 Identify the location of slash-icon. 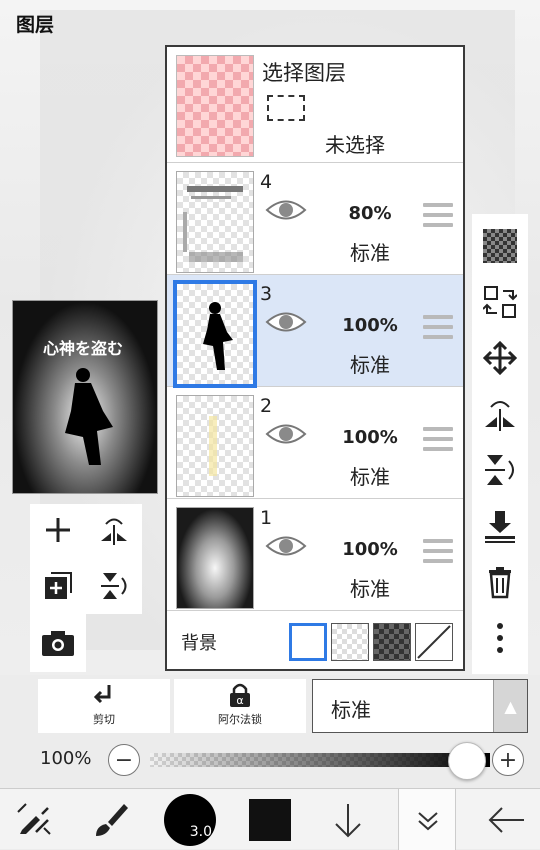
(434, 642).